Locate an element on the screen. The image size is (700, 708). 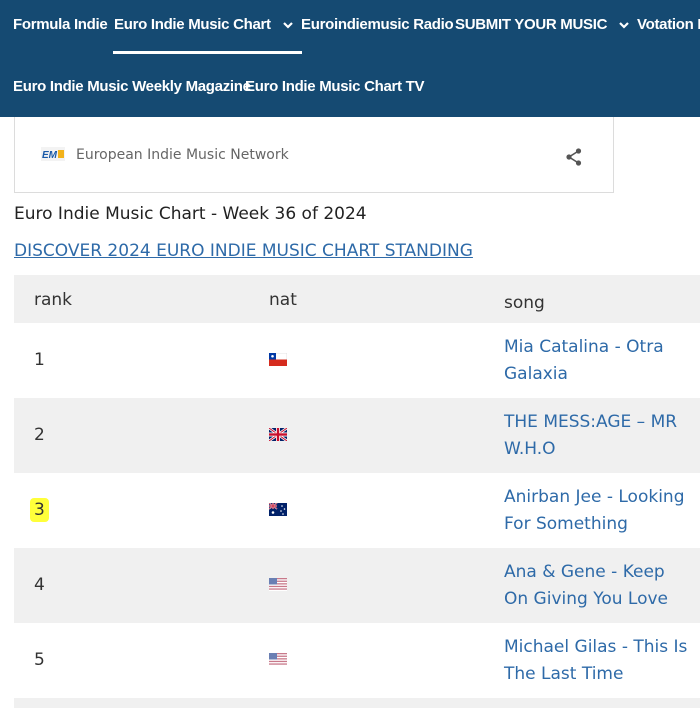
table-row-partial is located at coordinates (357, 703).